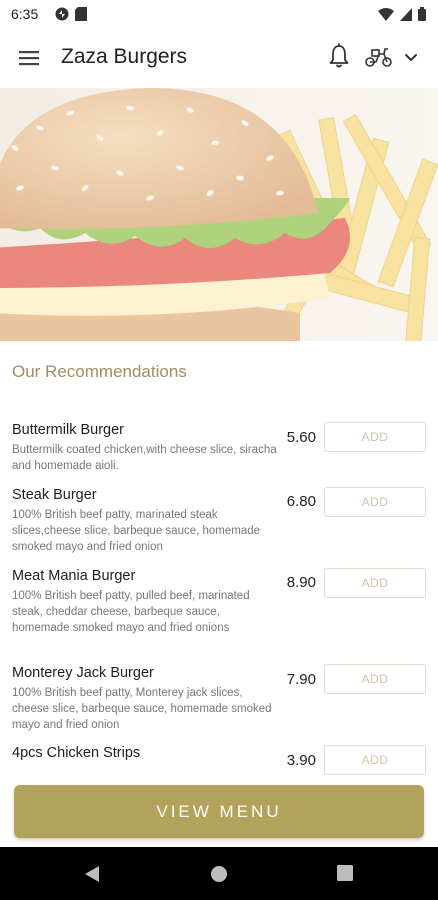 This screenshot has width=438, height=900. Describe the element at coordinates (29, 58) in the screenshot. I see `menu-icon` at that location.